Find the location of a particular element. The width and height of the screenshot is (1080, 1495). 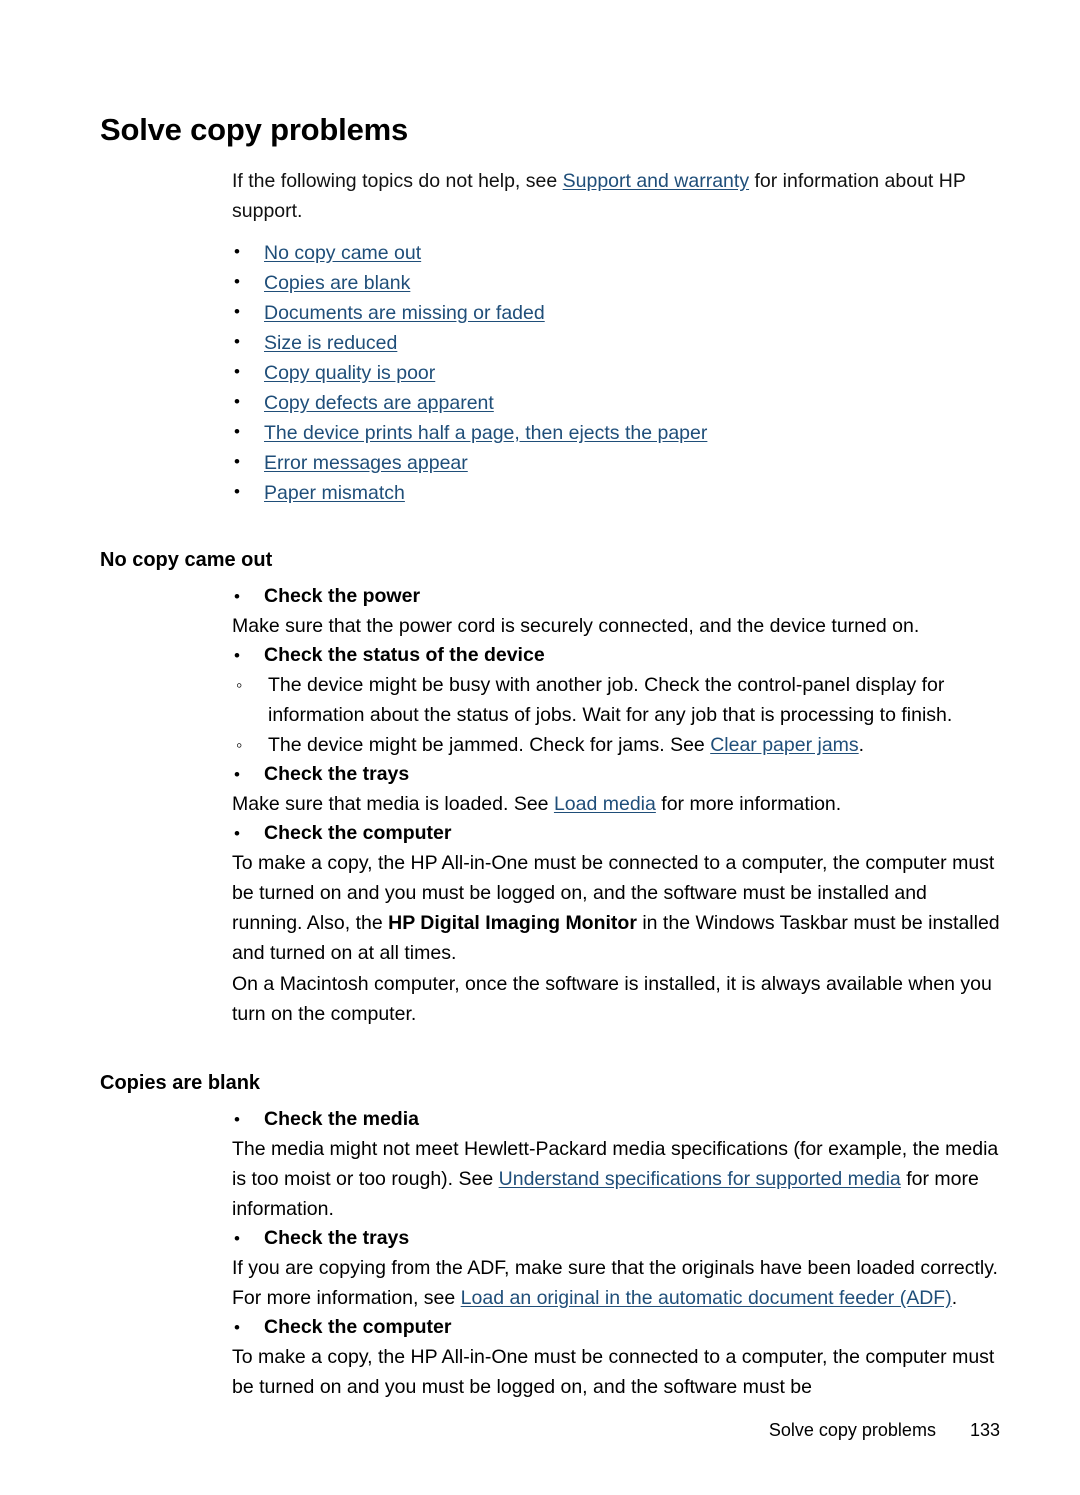

list-item: Size is reduced is located at coordinates (616, 342).